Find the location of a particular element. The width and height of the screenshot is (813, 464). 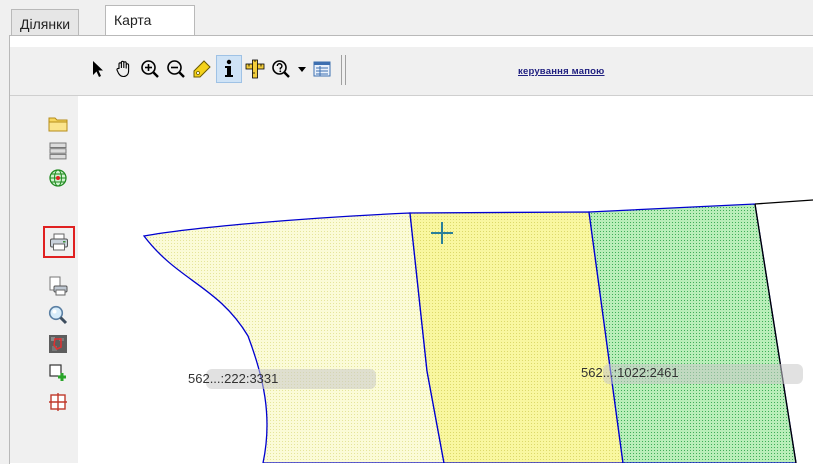

info-icon is located at coordinates (229, 69).